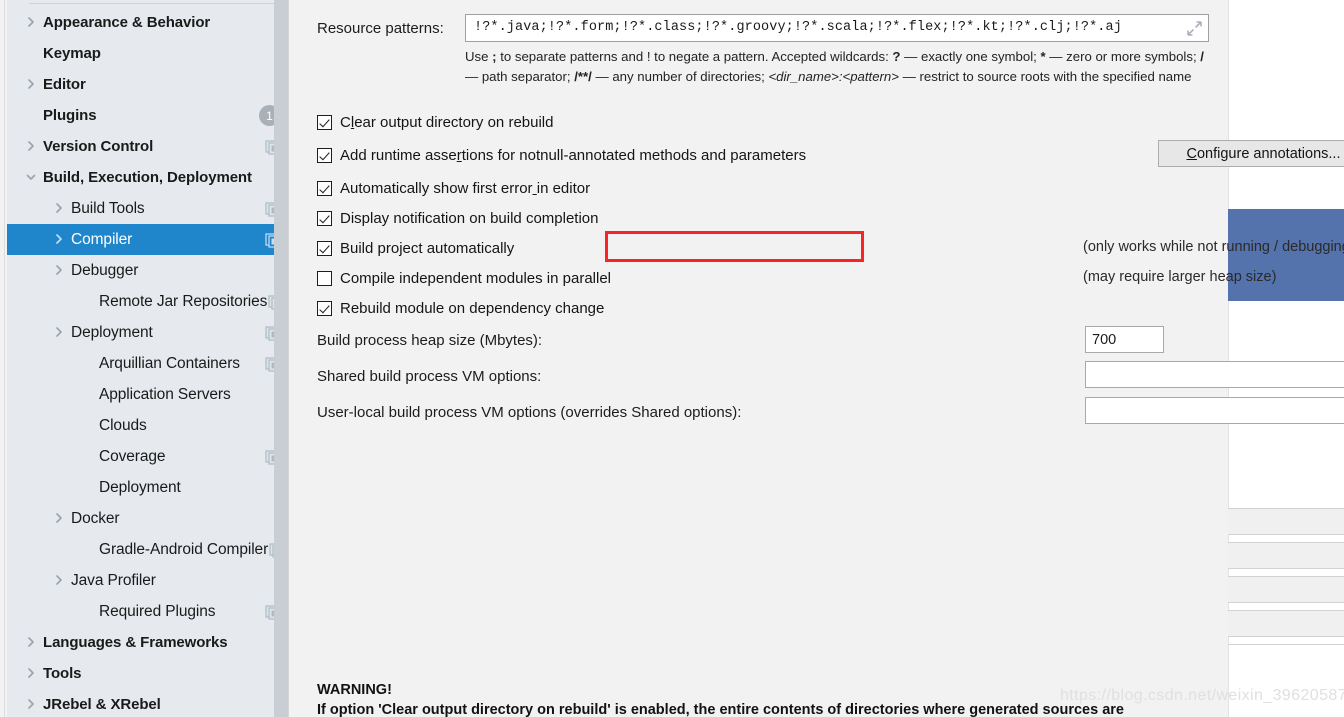  I want to click on sidebar-item-compiler: Compiler, so click(147, 239).